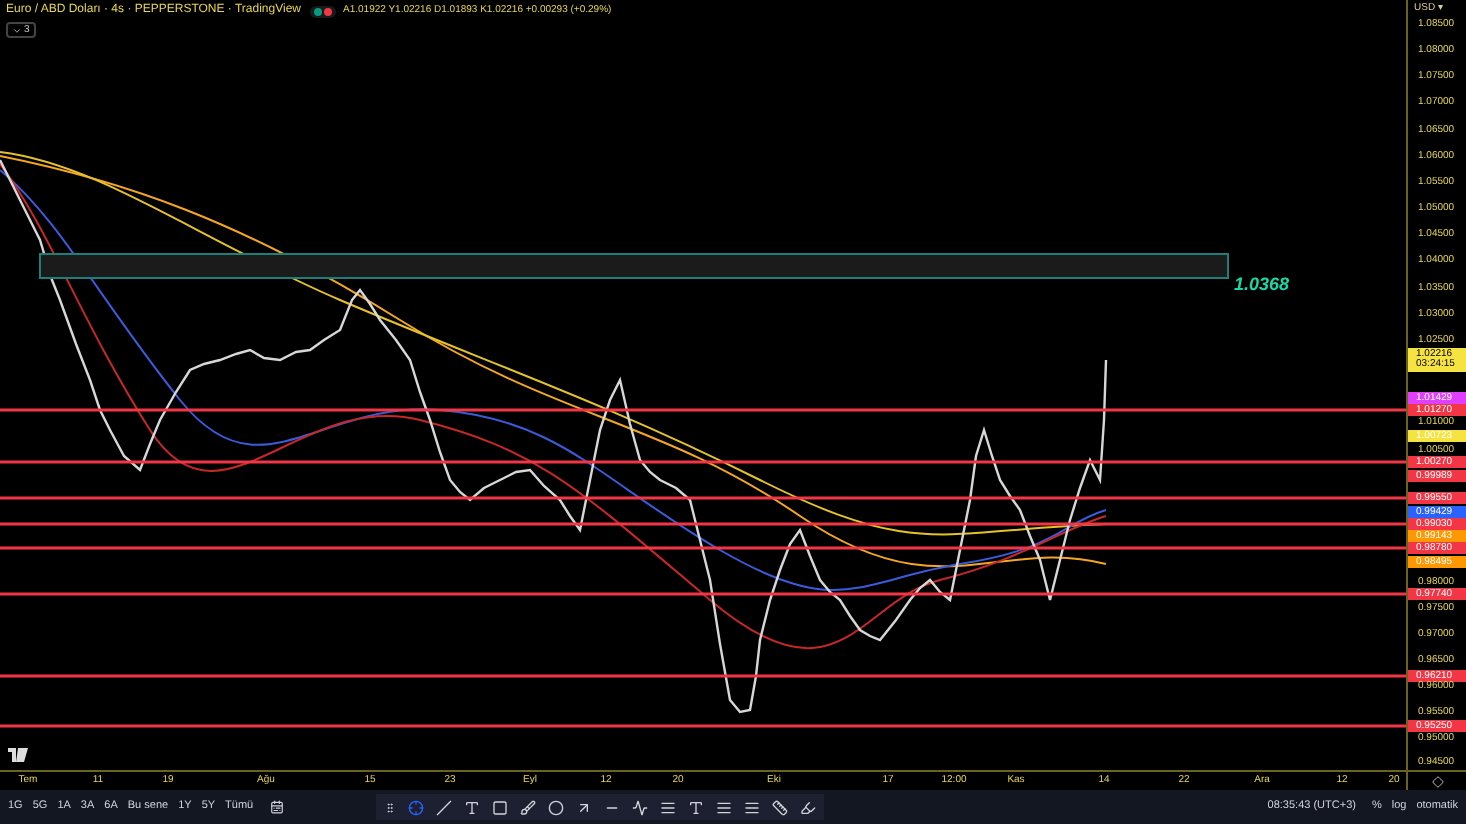  What do you see at coordinates (1436, 395) in the screenshot?
I see `price-axis` at bounding box center [1436, 395].